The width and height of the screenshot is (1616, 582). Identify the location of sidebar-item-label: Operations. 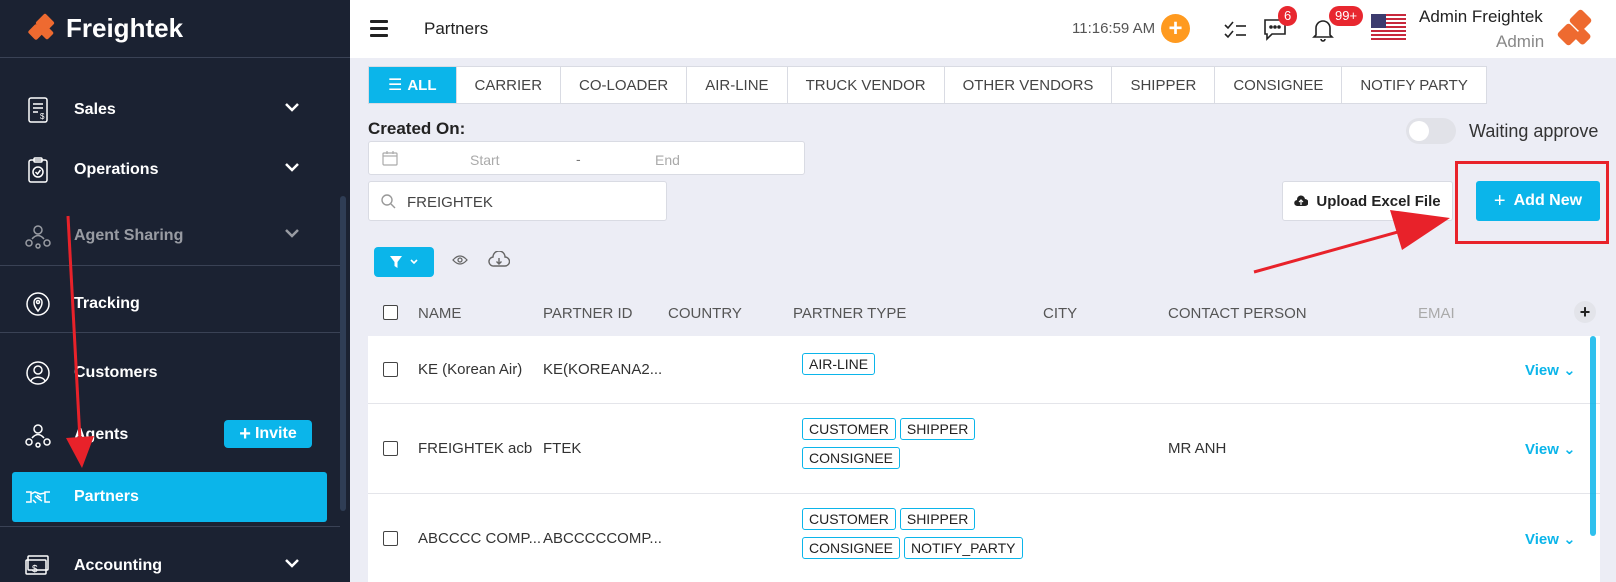
(116, 169).